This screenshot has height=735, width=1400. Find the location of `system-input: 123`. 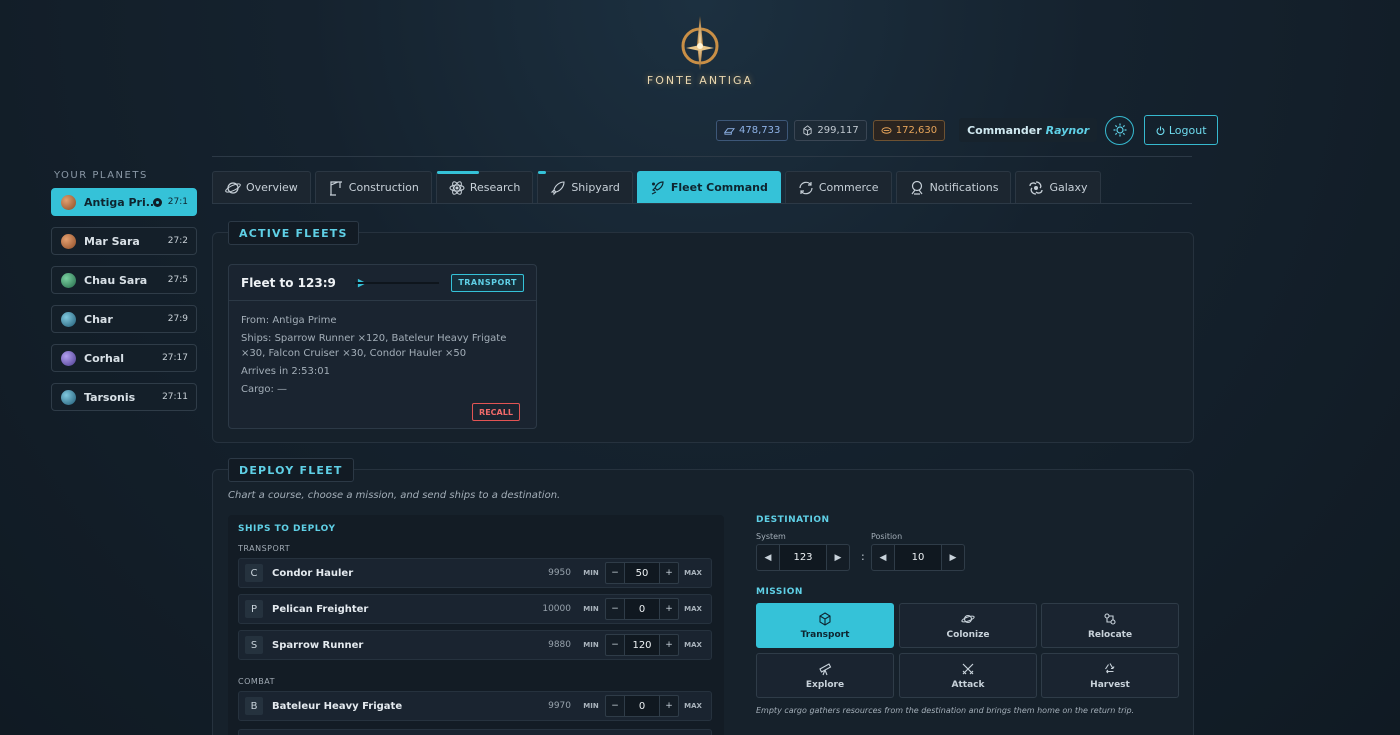

system-input: 123 is located at coordinates (803, 557).